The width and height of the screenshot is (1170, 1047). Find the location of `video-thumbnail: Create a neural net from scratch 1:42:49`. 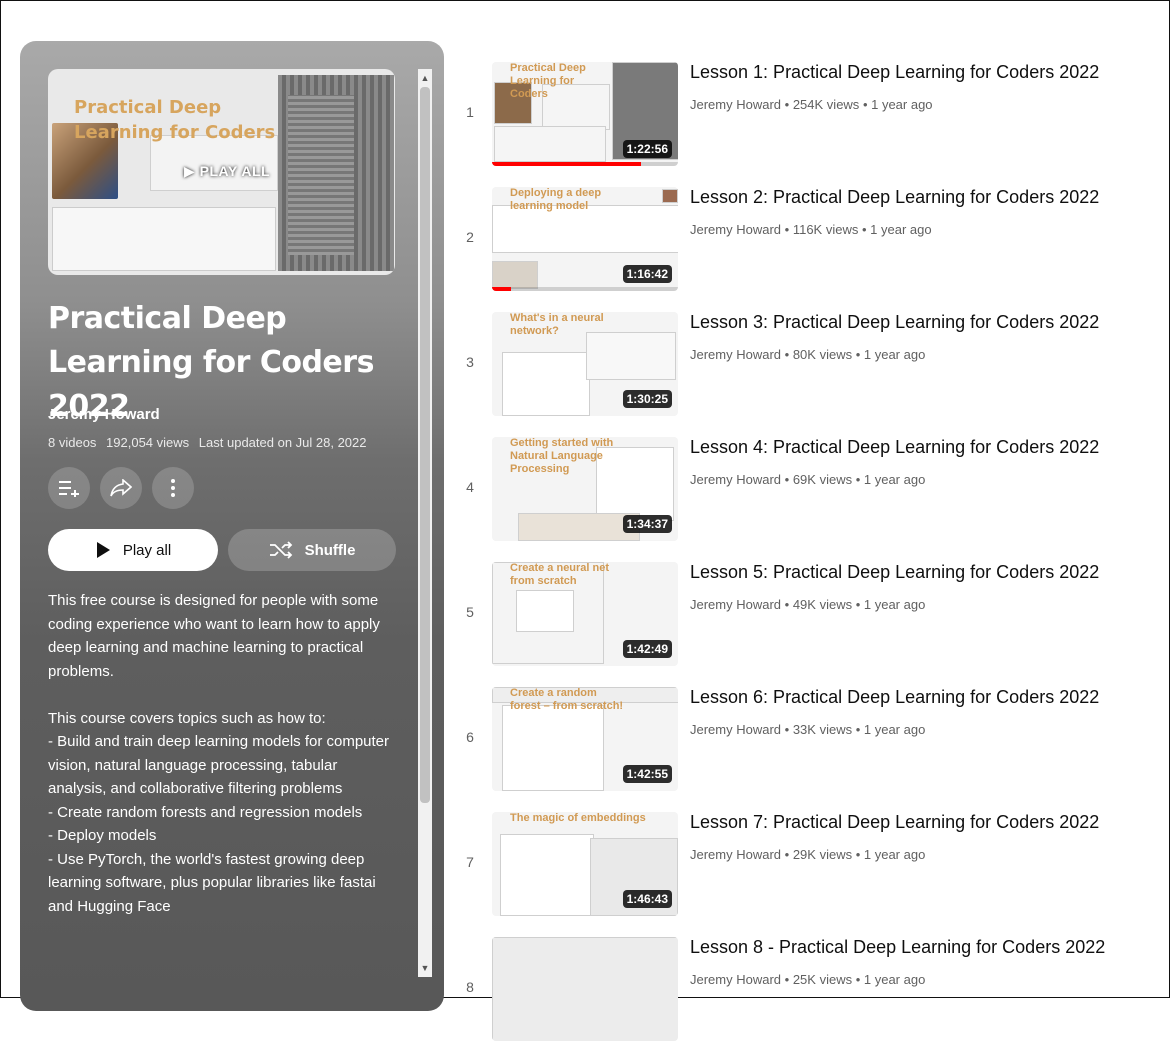

video-thumbnail: Create a neural net from scratch 1:42:49 is located at coordinates (585, 614).